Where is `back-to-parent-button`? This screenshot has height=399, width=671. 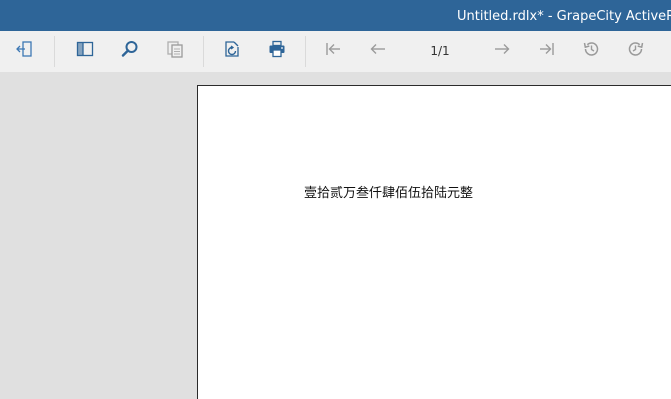
back-to-parent-button is located at coordinates (24, 51).